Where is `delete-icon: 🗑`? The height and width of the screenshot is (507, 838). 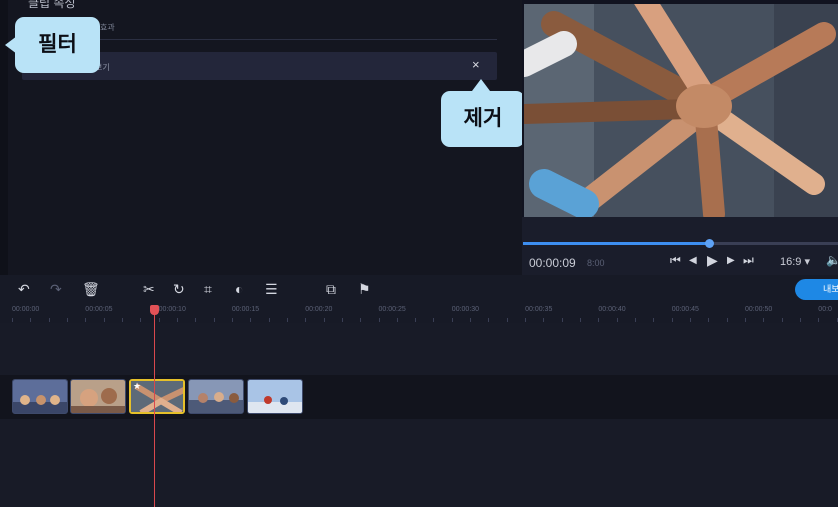
delete-icon: 🗑 is located at coordinates (91, 289).